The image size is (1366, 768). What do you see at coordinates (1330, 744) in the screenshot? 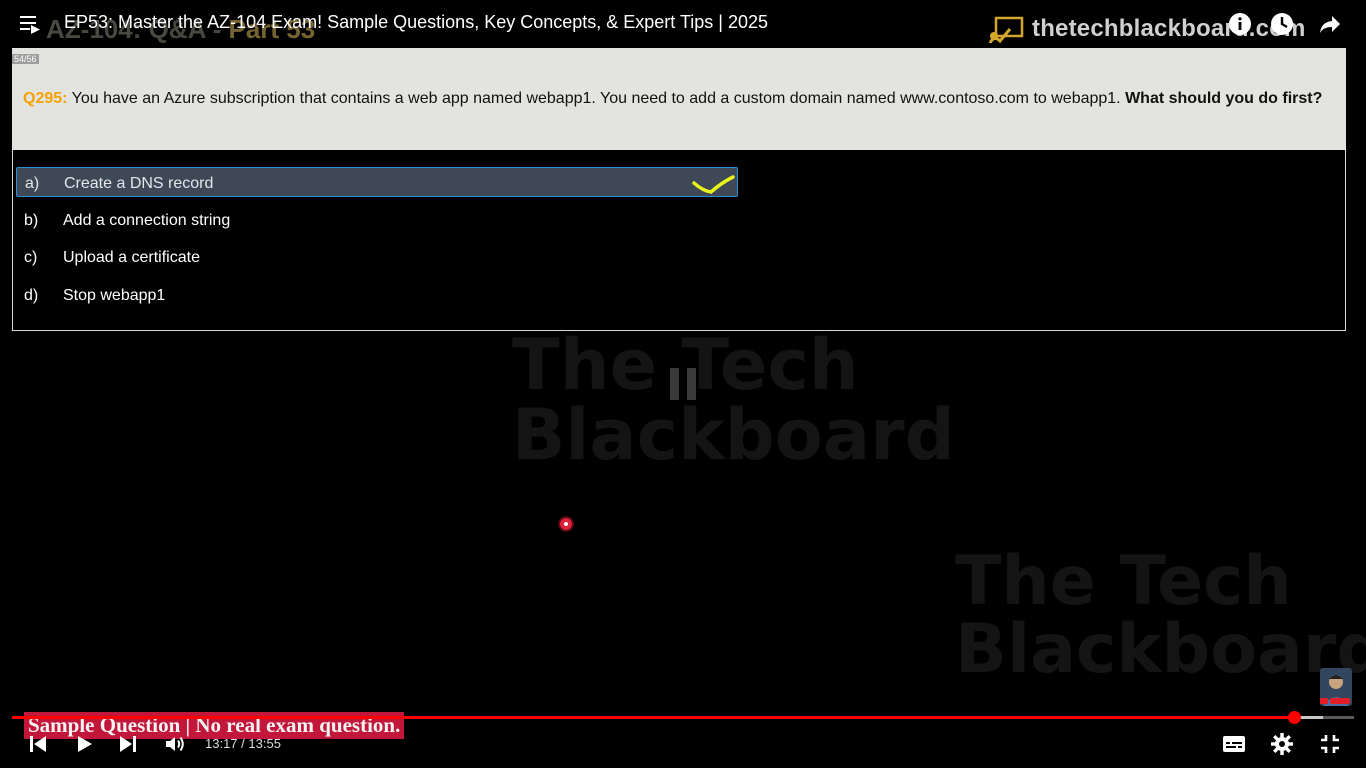
I see `exit-fullscreen-icon` at bounding box center [1330, 744].